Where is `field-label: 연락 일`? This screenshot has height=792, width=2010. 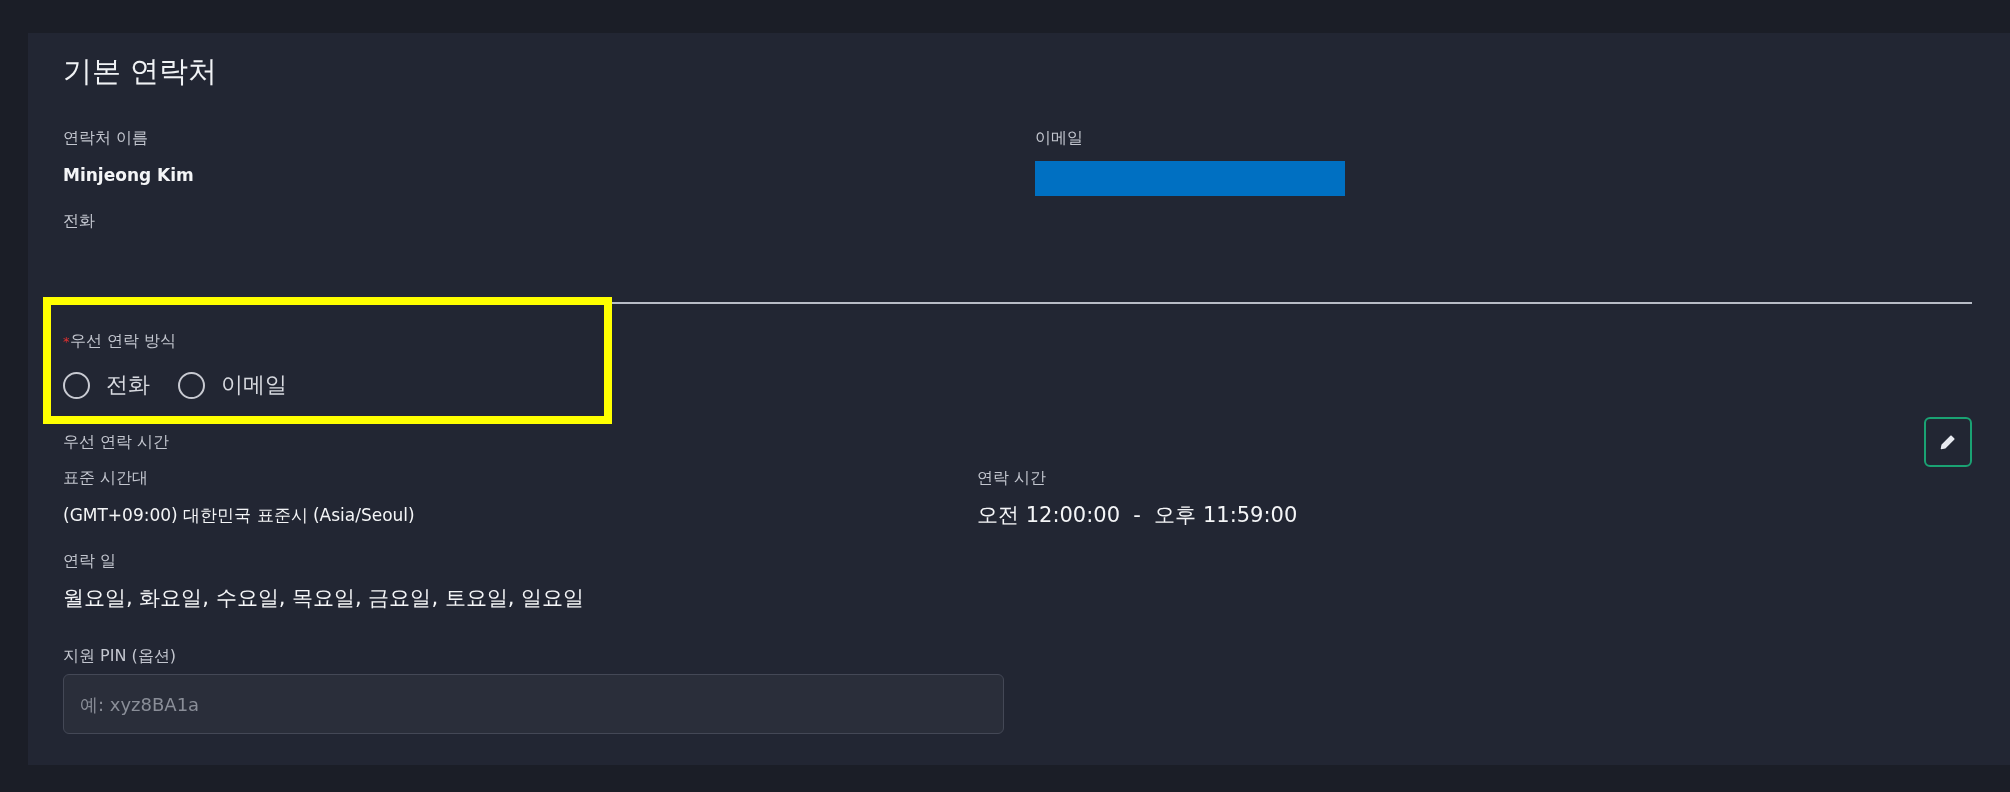
field-label: 연락 일 is located at coordinates (90, 561).